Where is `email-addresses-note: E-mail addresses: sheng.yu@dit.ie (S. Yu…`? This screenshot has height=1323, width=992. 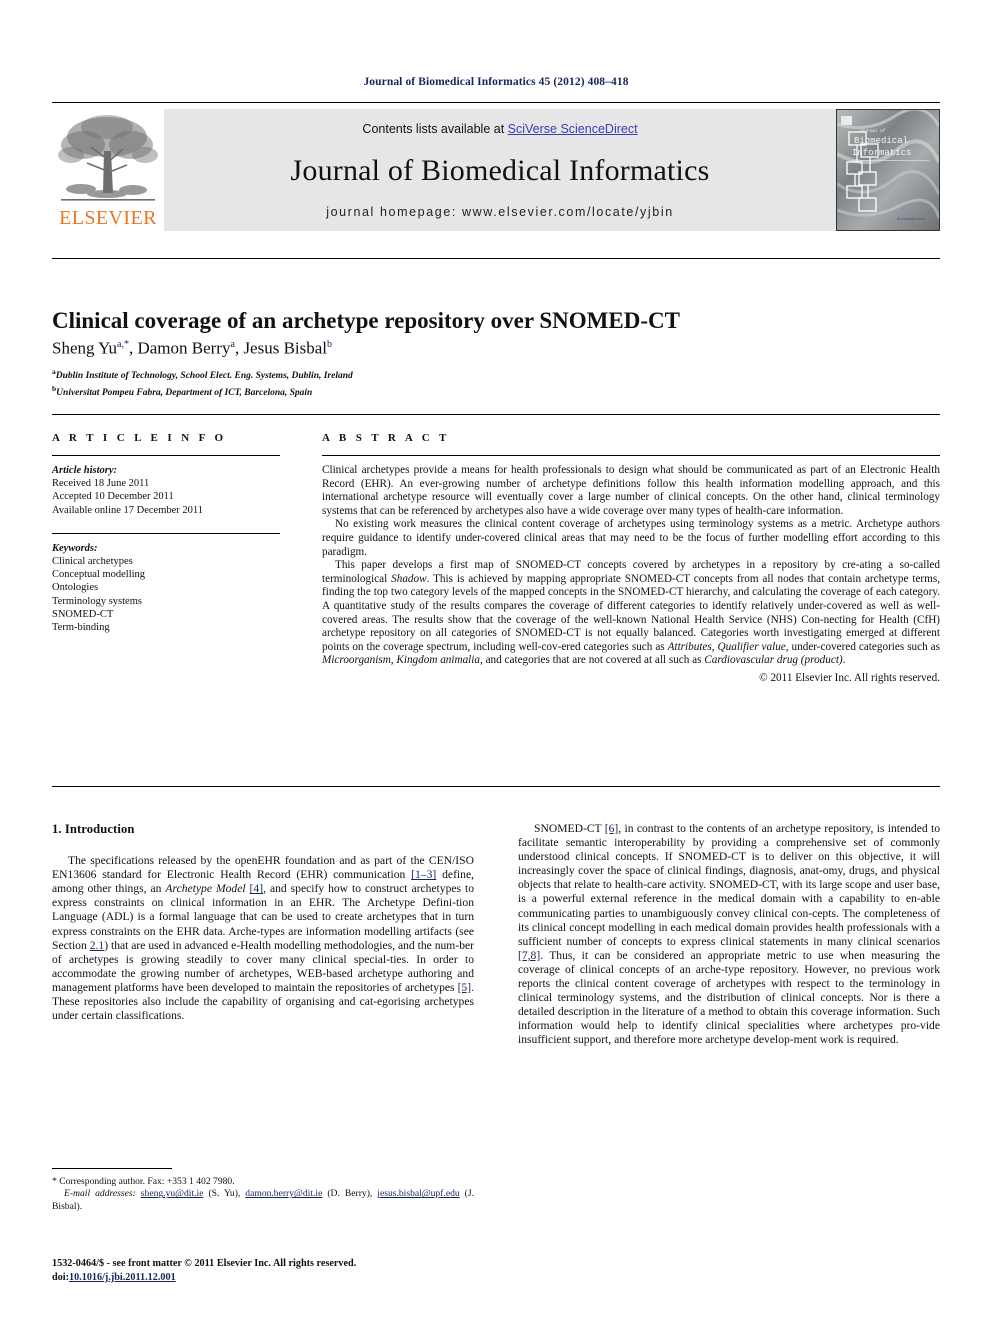 email-addresses-note: E-mail addresses: sheng.yu@dit.ie (S. Yu… is located at coordinates (263, 1200).